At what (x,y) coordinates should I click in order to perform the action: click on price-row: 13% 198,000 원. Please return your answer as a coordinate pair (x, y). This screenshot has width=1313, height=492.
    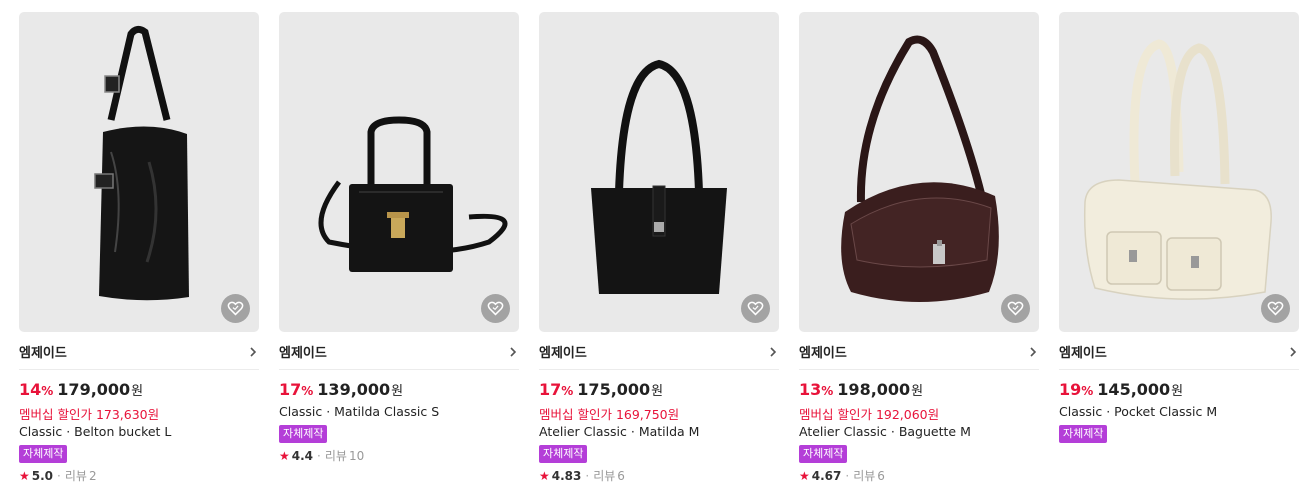
    Looking at the image, I should click on (919, 391).